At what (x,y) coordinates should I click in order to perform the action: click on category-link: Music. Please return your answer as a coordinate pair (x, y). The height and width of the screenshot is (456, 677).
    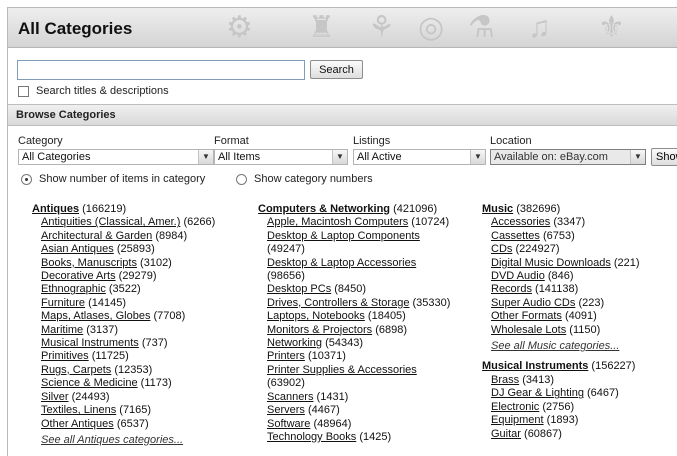
    Looking at the image, I should click on (497, 209).